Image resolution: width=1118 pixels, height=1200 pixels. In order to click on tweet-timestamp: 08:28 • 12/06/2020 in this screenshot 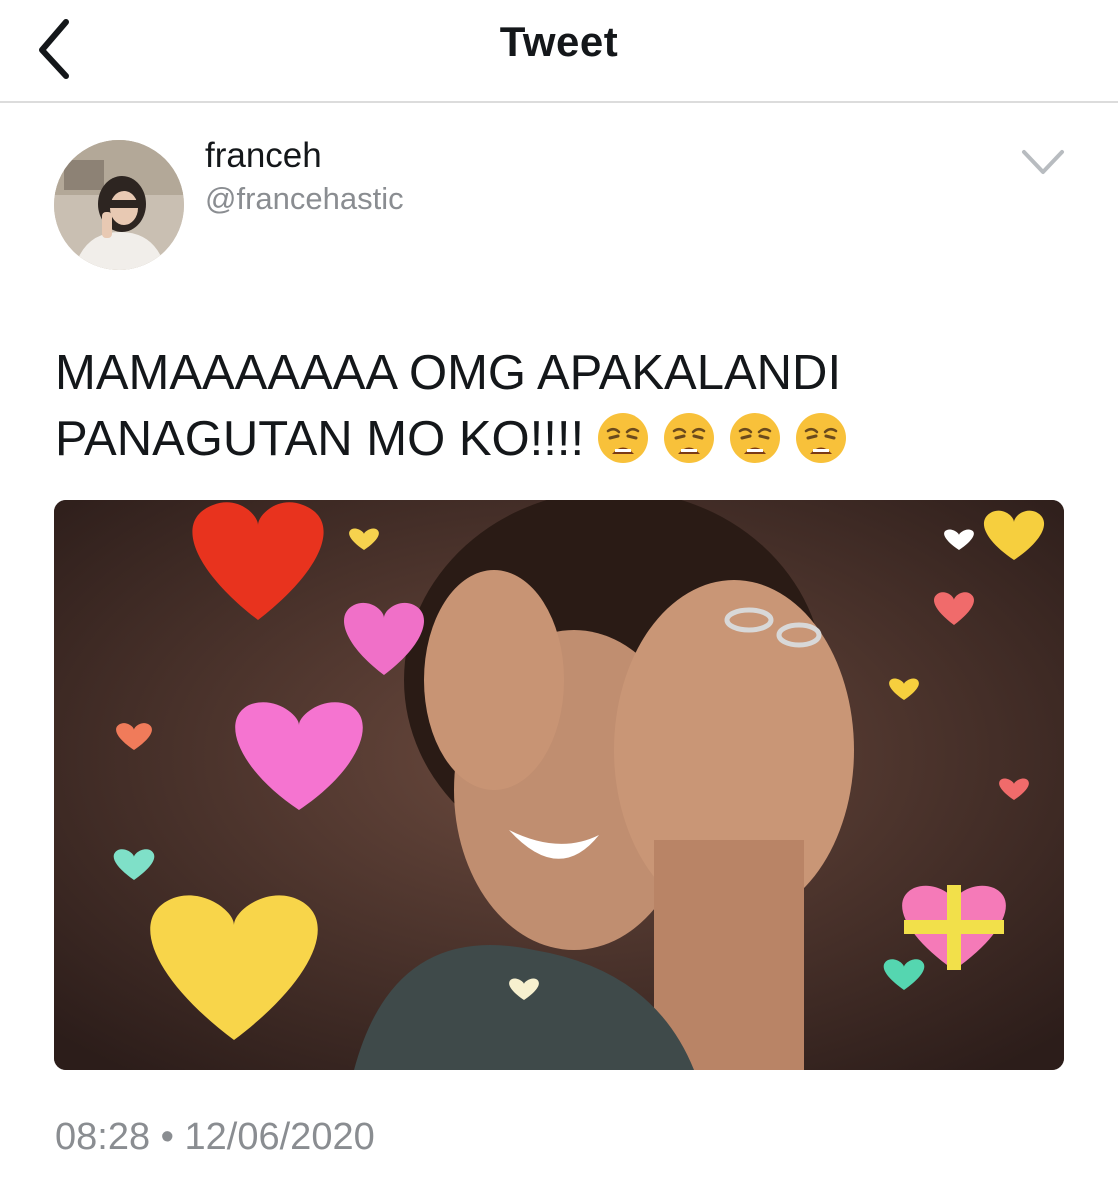, I will do `click(215, 1137)`.